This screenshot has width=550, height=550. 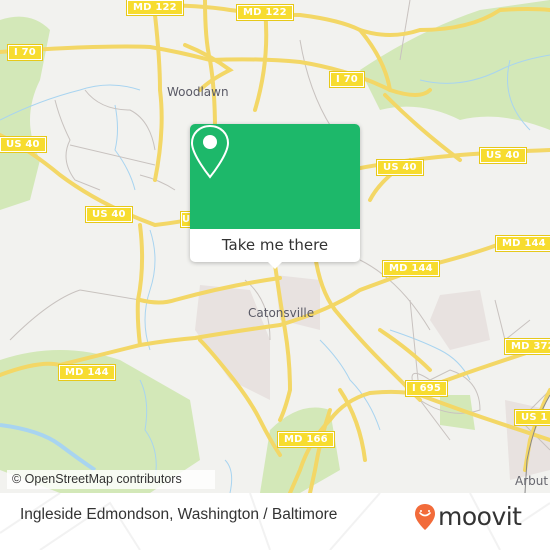 What do you see at coordinates (210, 151) in the screenshot?
I see `map-pin-icon` at bounding box center [210, 151].